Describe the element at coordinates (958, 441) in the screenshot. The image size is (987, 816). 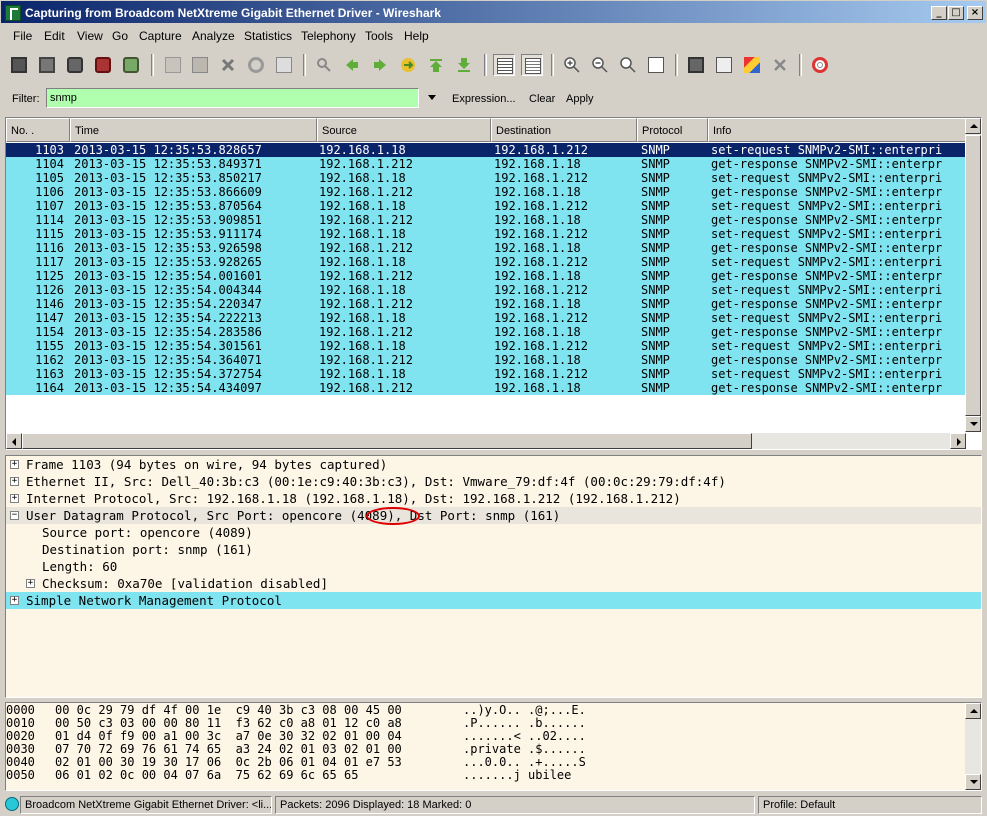
I see `scroll-right-button` at that location.